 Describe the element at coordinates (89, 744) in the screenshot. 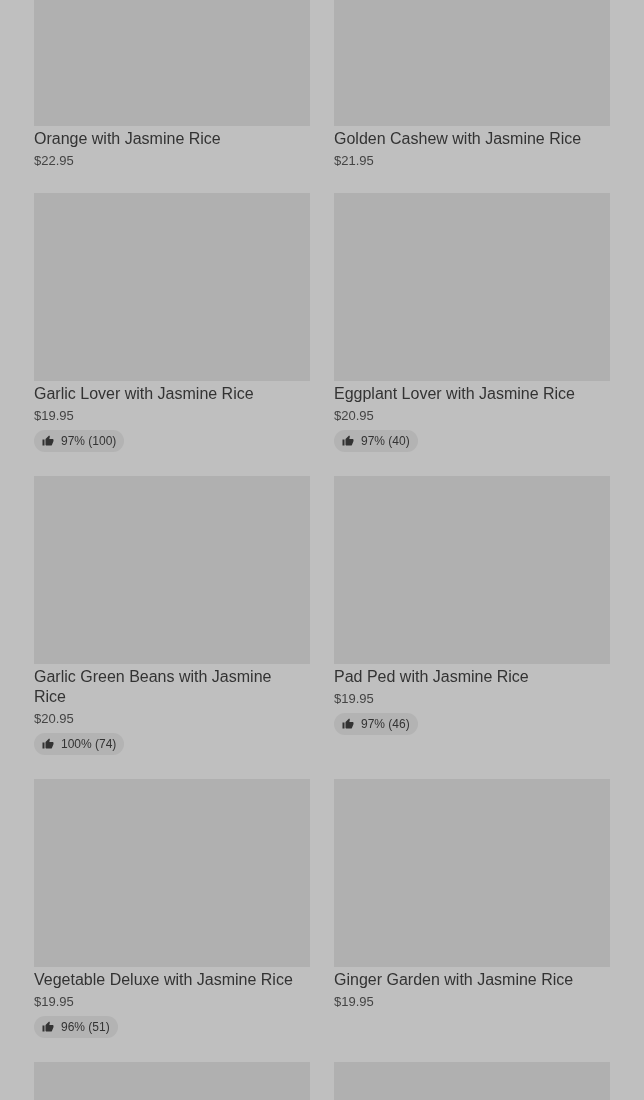

I see `rating-text: 100% (74)` at that location.